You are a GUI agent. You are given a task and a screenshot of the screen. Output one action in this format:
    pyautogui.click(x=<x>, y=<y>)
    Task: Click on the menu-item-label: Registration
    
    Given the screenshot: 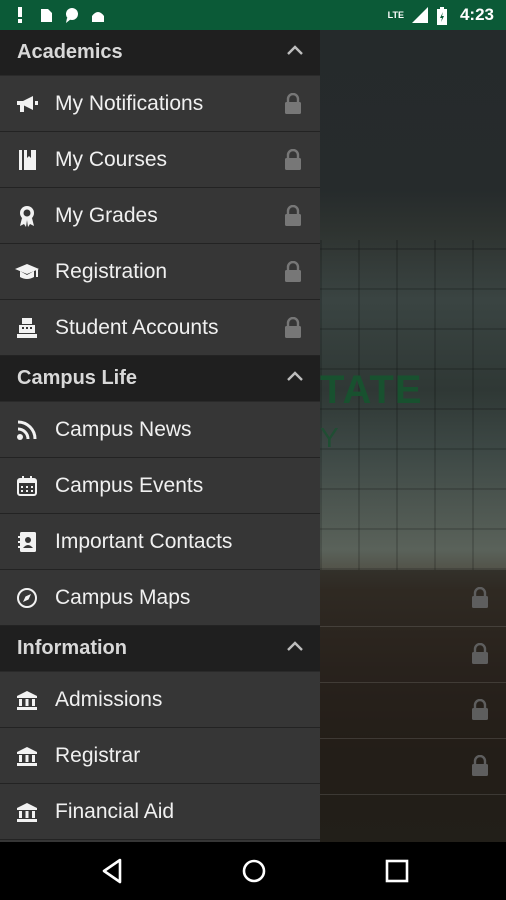 What is the action you would take?
    pyautogui.click(x=111, y=271)
    